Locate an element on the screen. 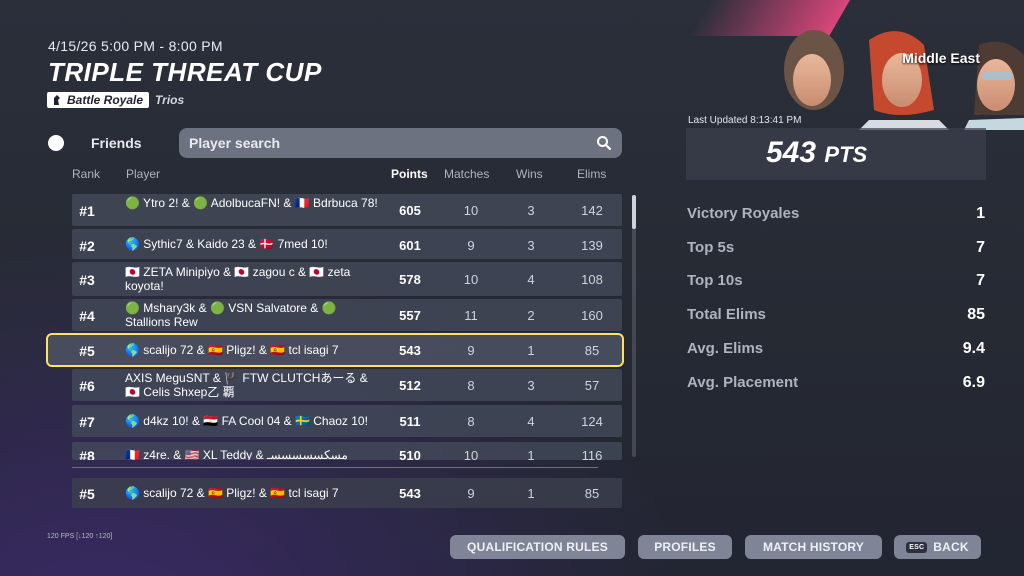 The image size is (1024, 576). row-points: 511 is located at coordinates (410, 421).